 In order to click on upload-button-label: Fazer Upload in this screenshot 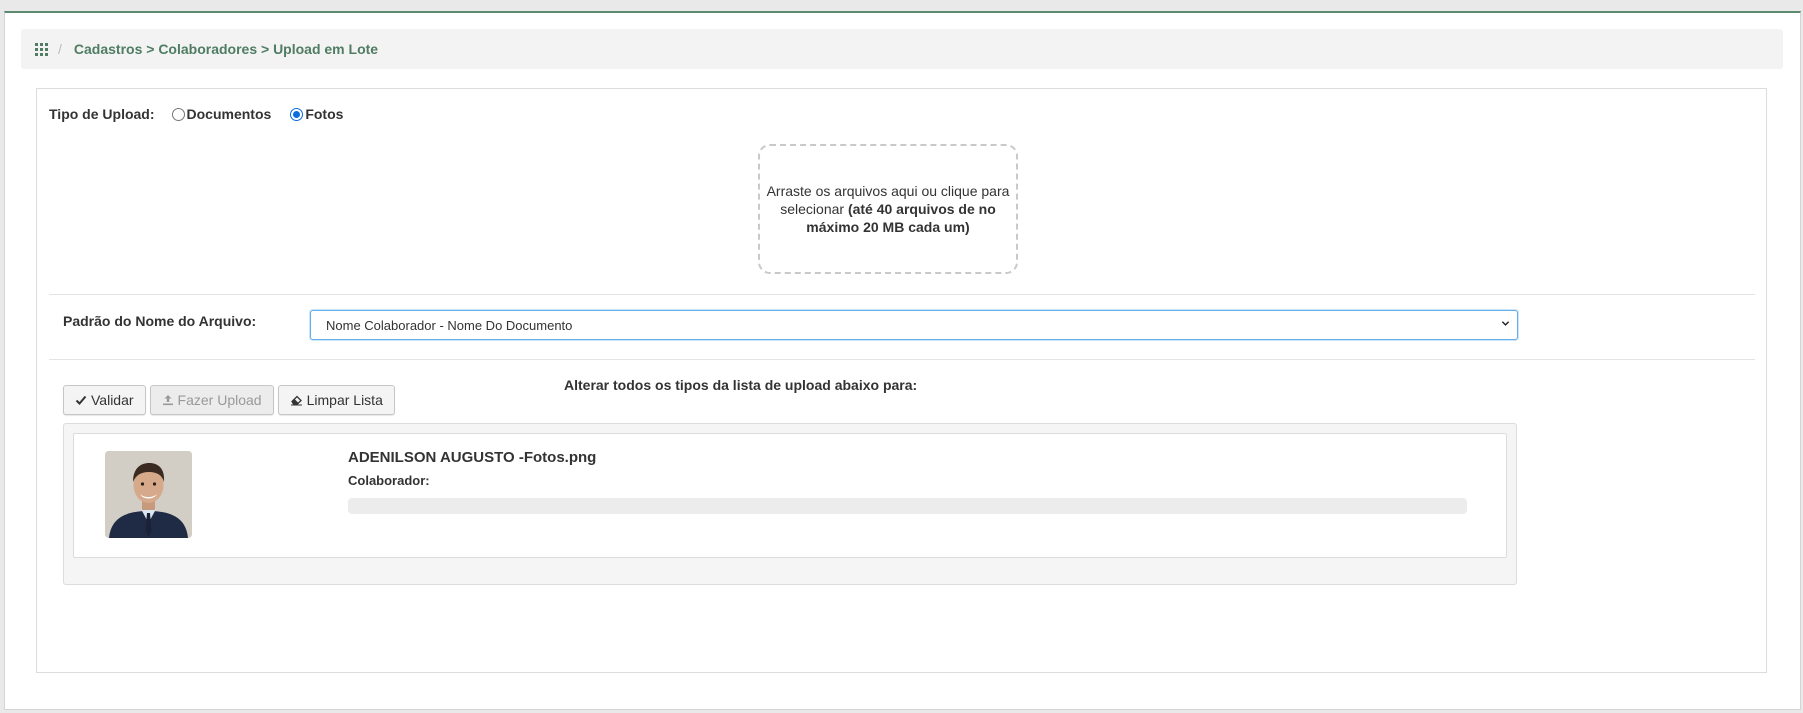, I will do `click(219, 400)`.